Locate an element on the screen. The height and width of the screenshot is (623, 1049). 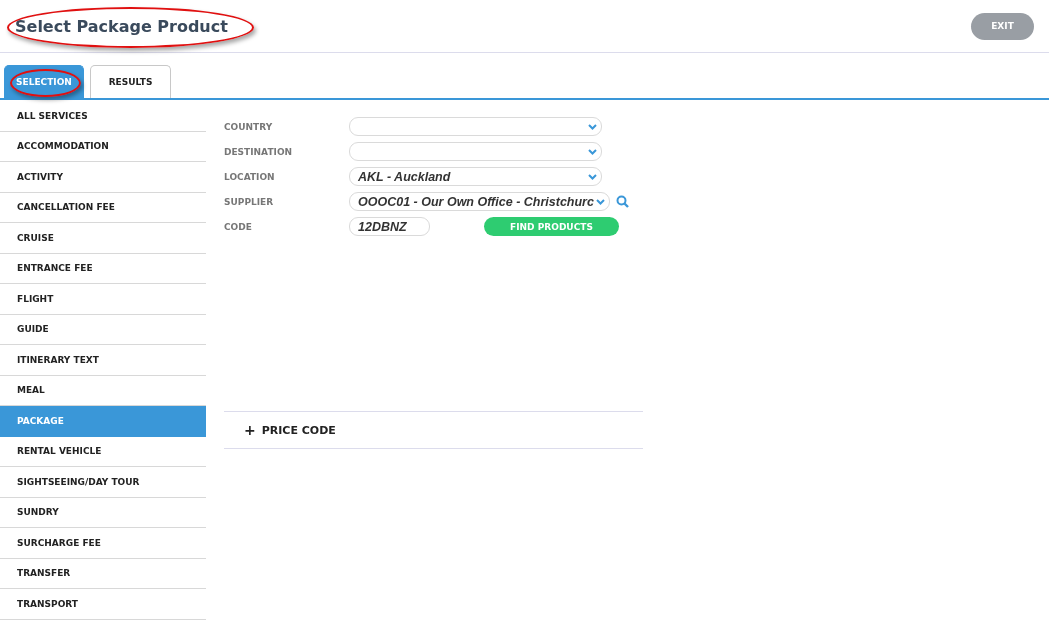
sidebar-item: CRUISE is located at coordinates (103, 238).